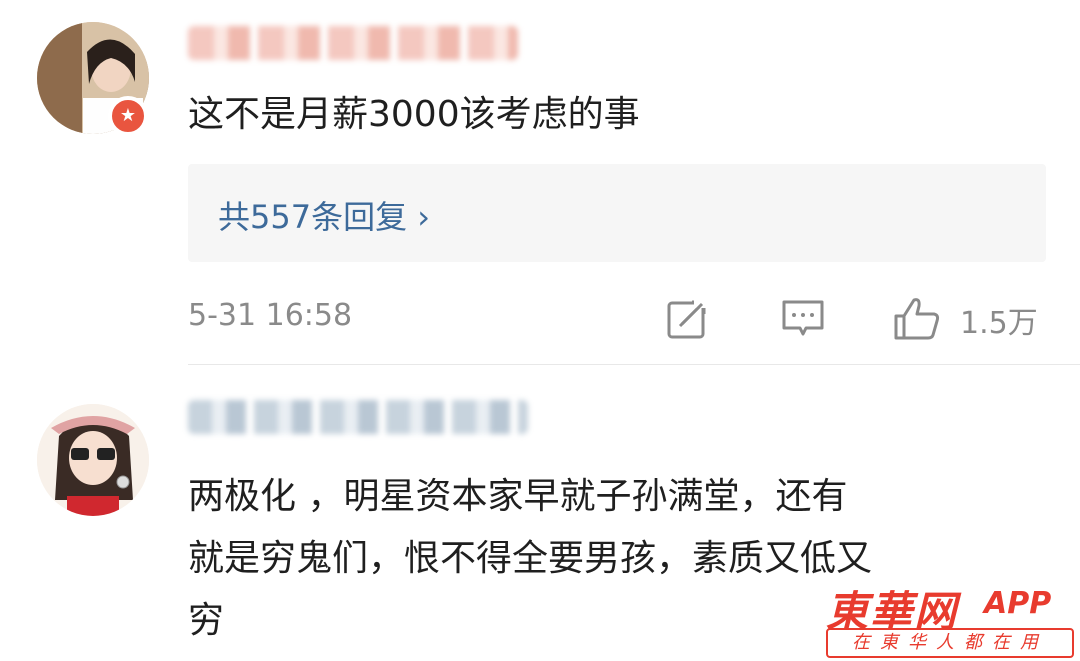 This screenshot has width=1080, height=661. Describe the element at coordinates (951, 619) in the screenshot. I see `brand-watermark: 東華网 APP 在東华人都在用` at that location.